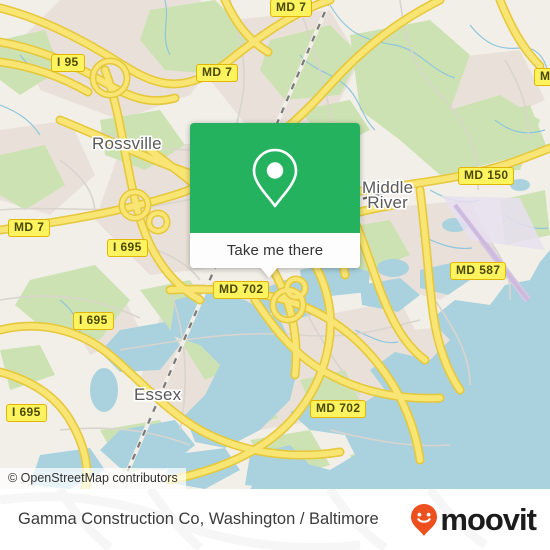  What do you see at coordinates (217, 73) in the screenshot?
I see `highway-shield-md-7-top: MD 7` at bounding box center [217, 73].